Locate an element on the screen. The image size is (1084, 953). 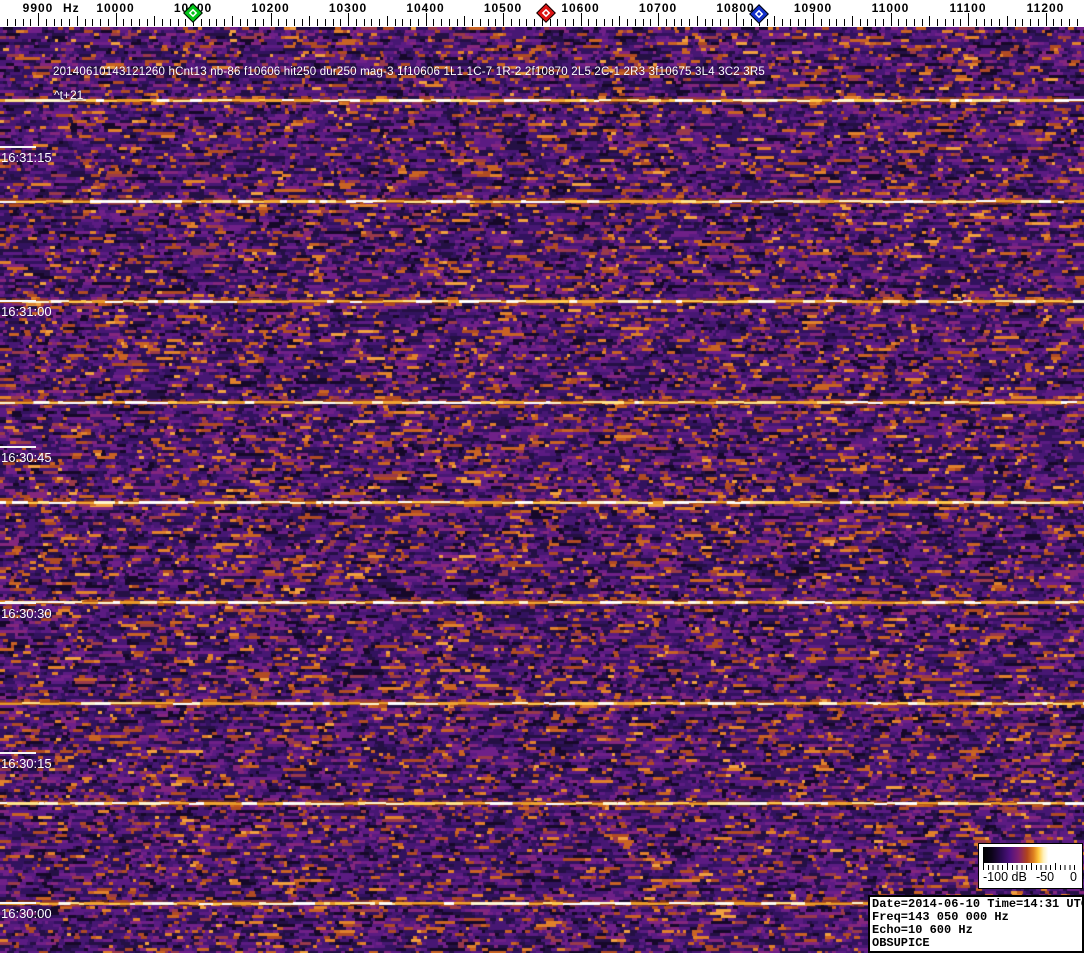
axis-frequency-label: 10000 is located at coordinates (115, 8).